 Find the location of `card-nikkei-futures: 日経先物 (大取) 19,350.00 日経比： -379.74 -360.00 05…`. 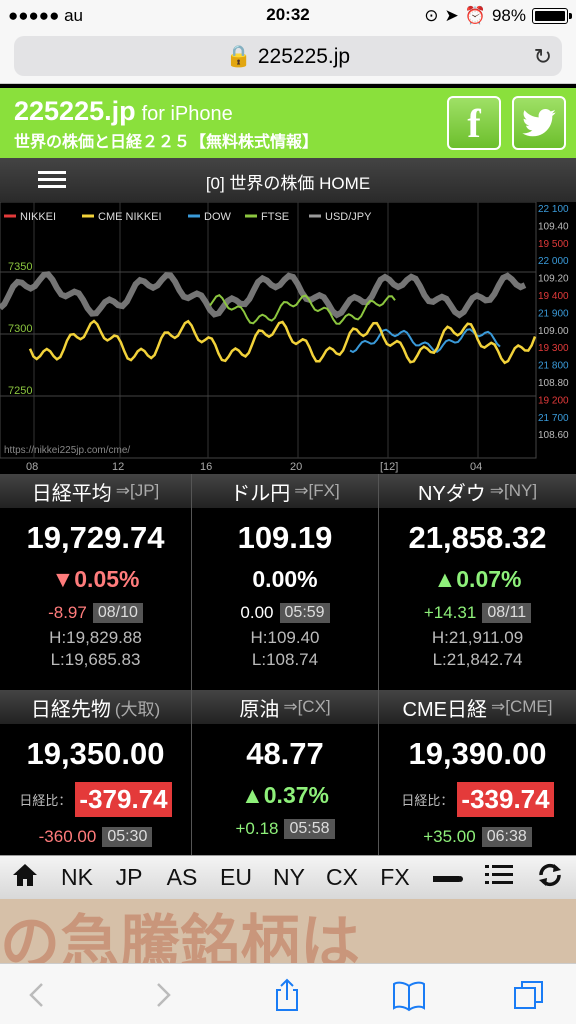

card-nikkei-futures: 日経先物 (大取) 19,350.00 日経比： -379.74 -360.00 05… is located at coordinates (96, 772).